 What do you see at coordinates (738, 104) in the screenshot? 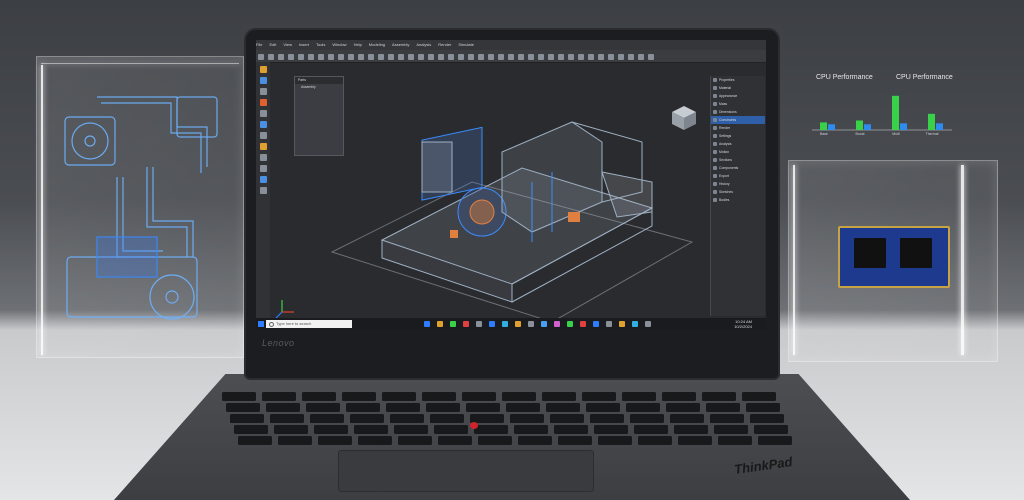
I see `panel-item: Mass` at bounding box center [738, 104].